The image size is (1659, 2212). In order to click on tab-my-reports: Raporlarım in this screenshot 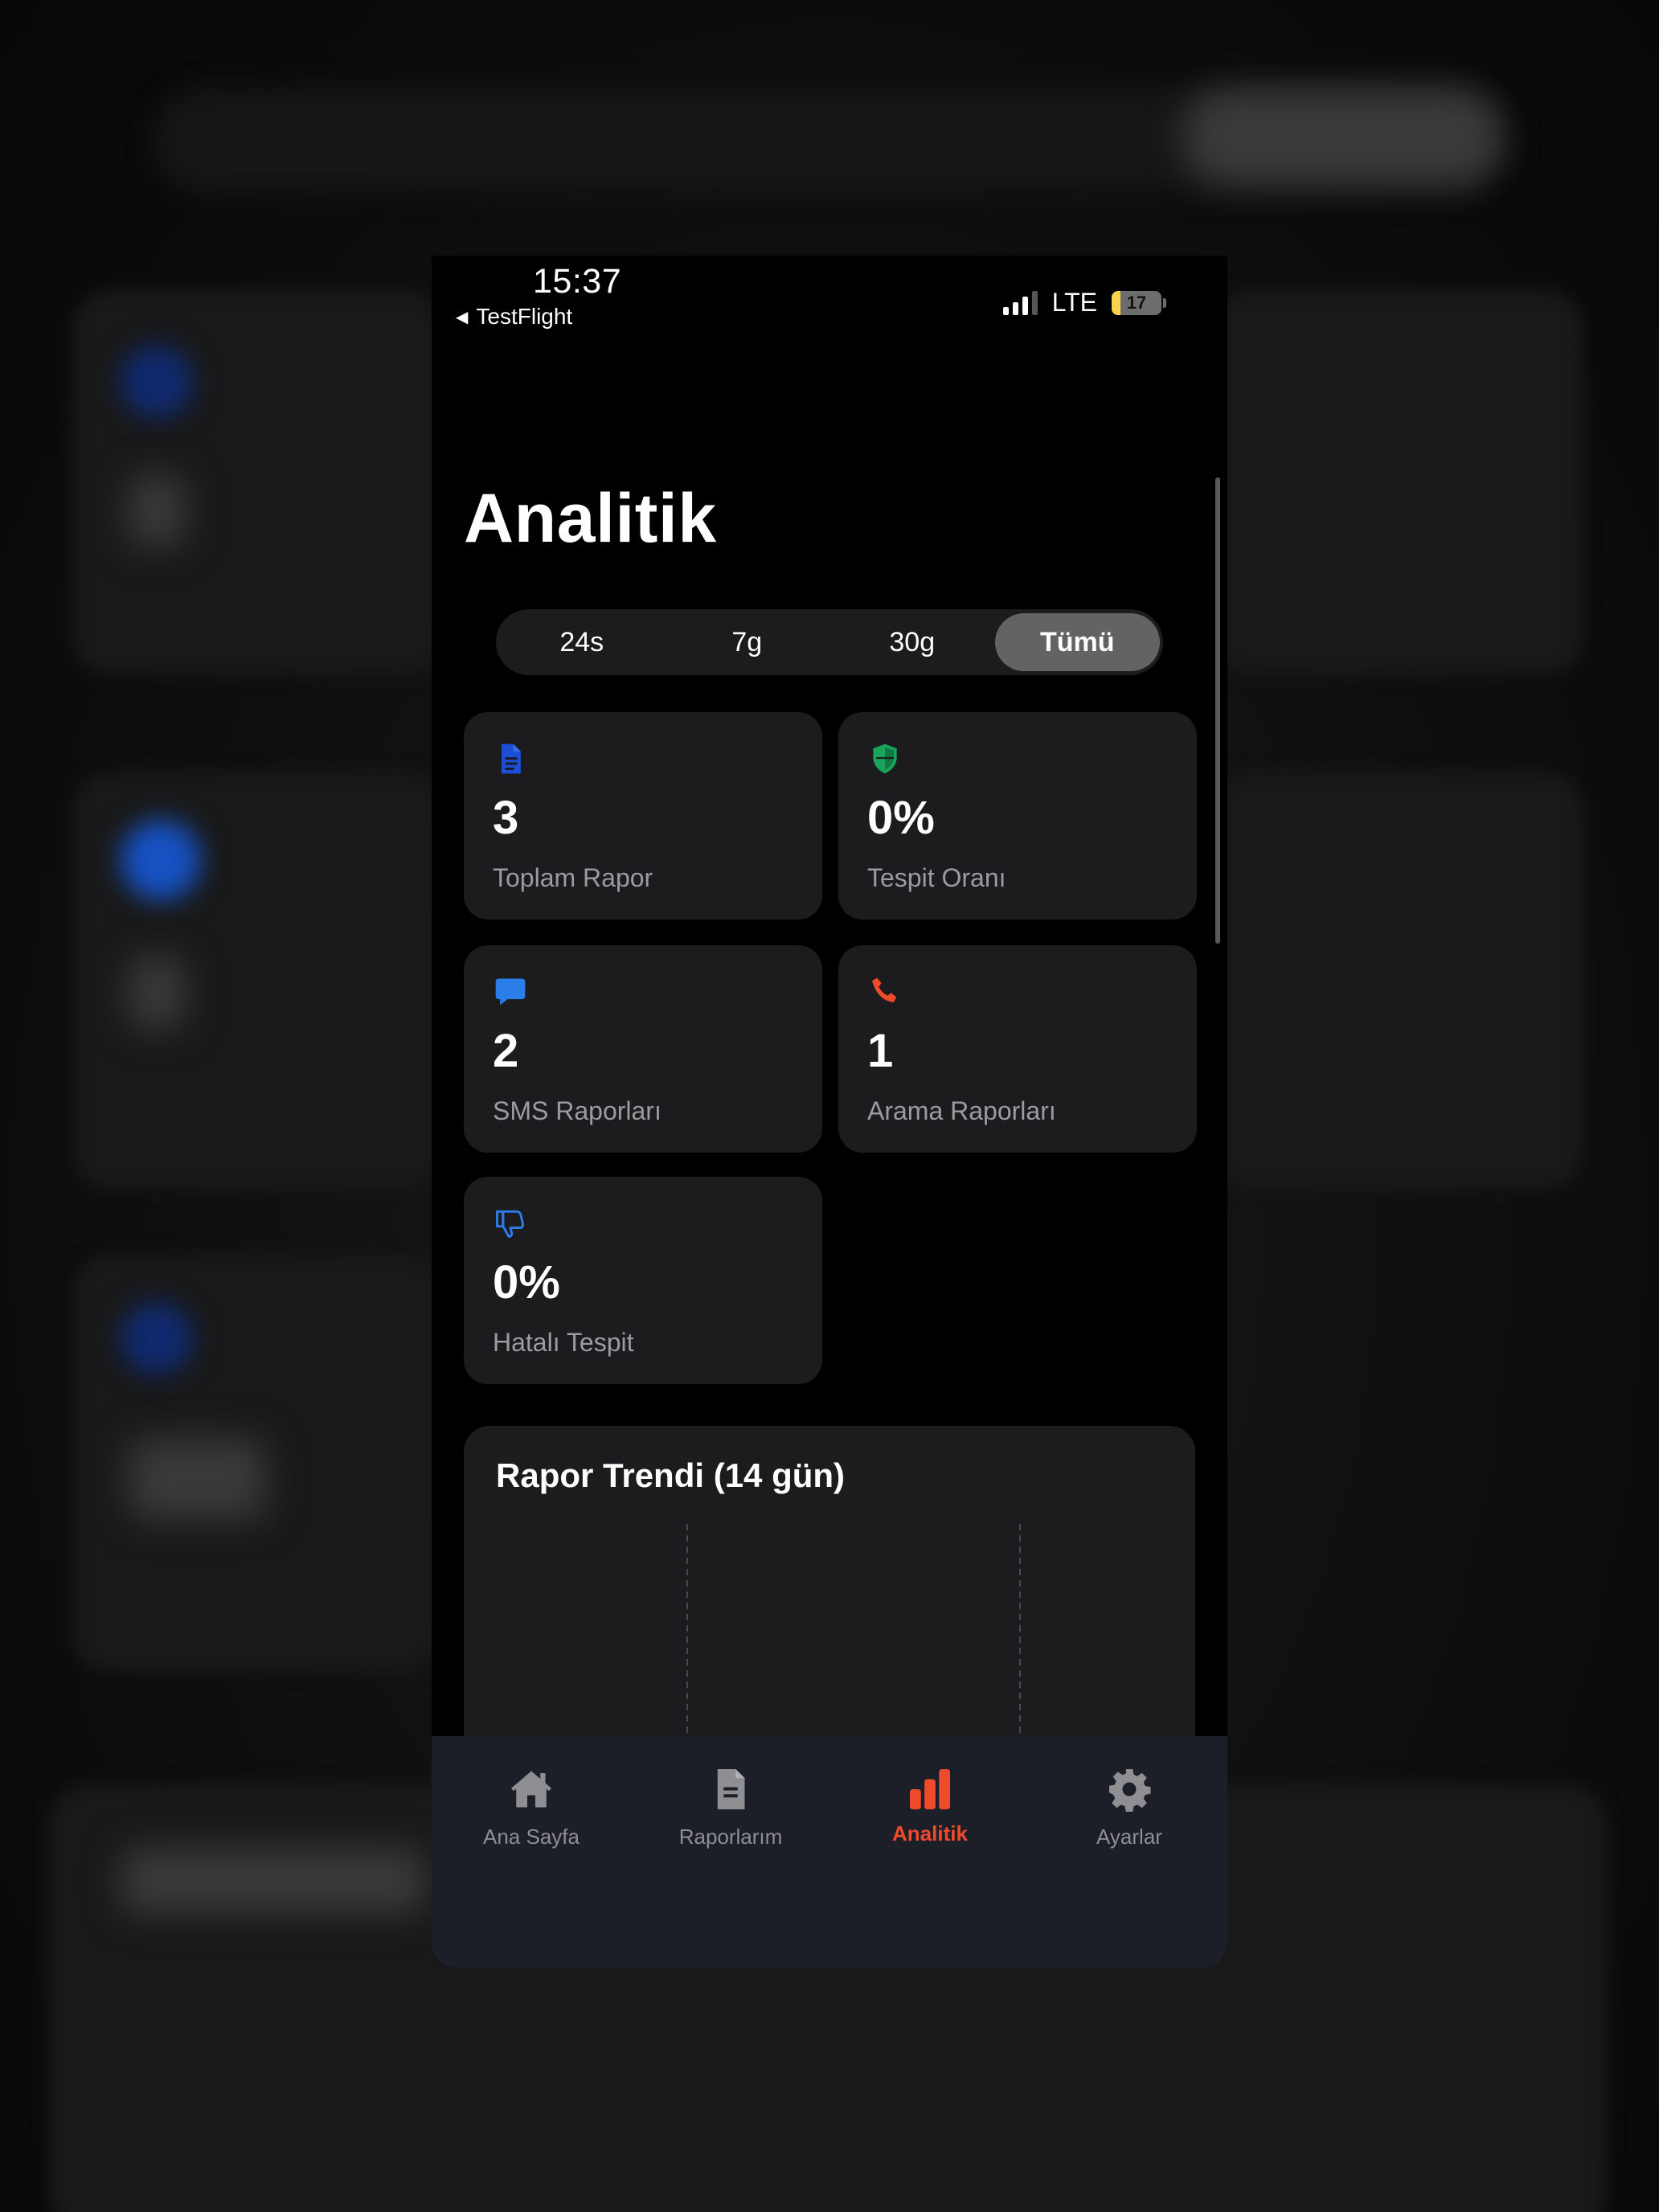, I will do `click(730, 1796)`.